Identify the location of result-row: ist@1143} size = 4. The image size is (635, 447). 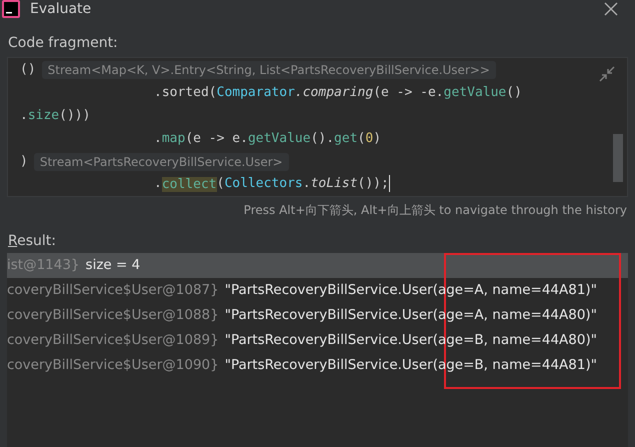
(317, 265).